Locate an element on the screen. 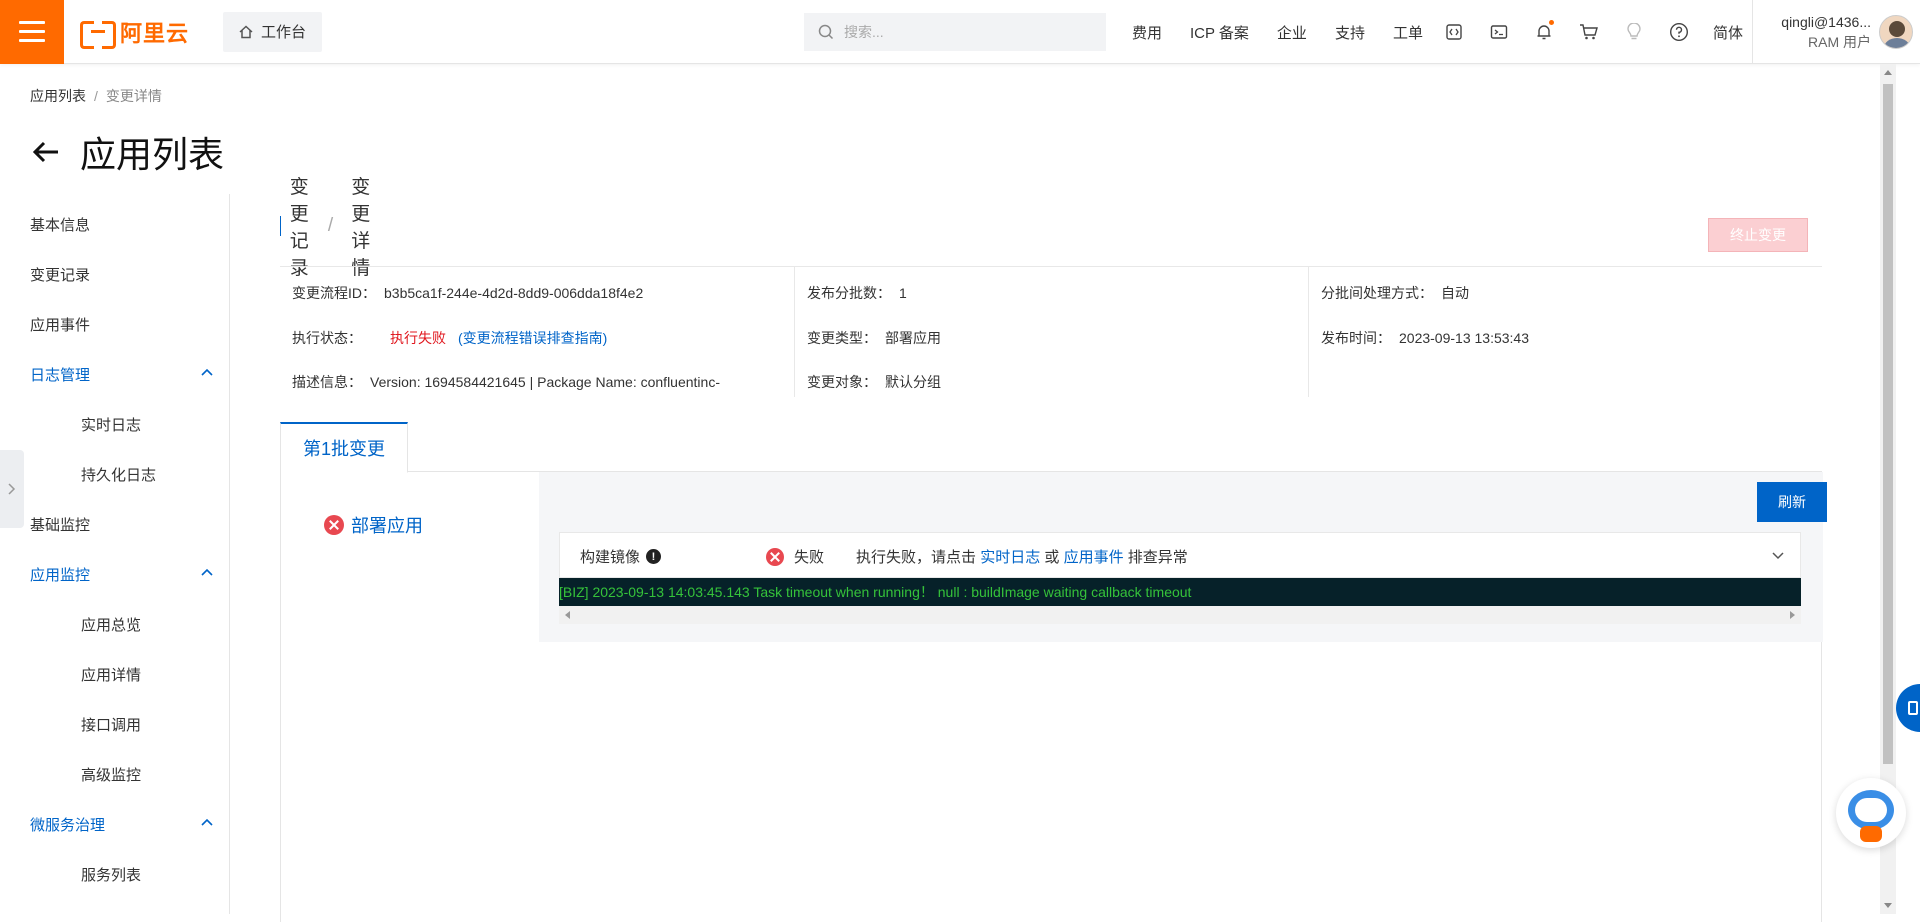  page-title: 应用列表 is located at coordinates (152, 154).